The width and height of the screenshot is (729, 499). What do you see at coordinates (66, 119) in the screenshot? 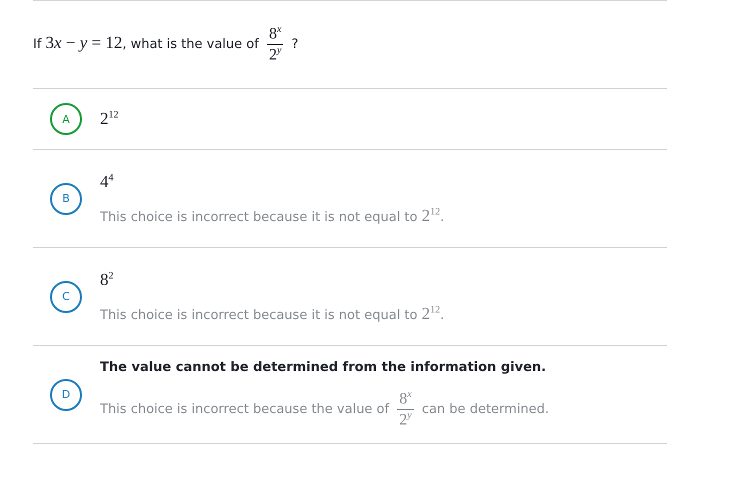
I see `choice-letter: A` at bounding box center [66, 119].